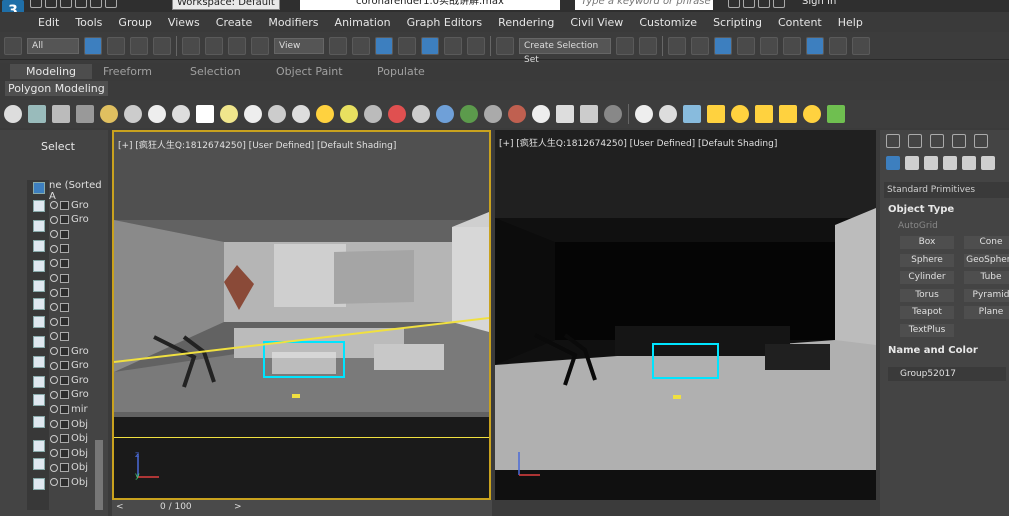 The image size is (1009, 516). I want to click on tube-button: Tube, so click(986, 277).